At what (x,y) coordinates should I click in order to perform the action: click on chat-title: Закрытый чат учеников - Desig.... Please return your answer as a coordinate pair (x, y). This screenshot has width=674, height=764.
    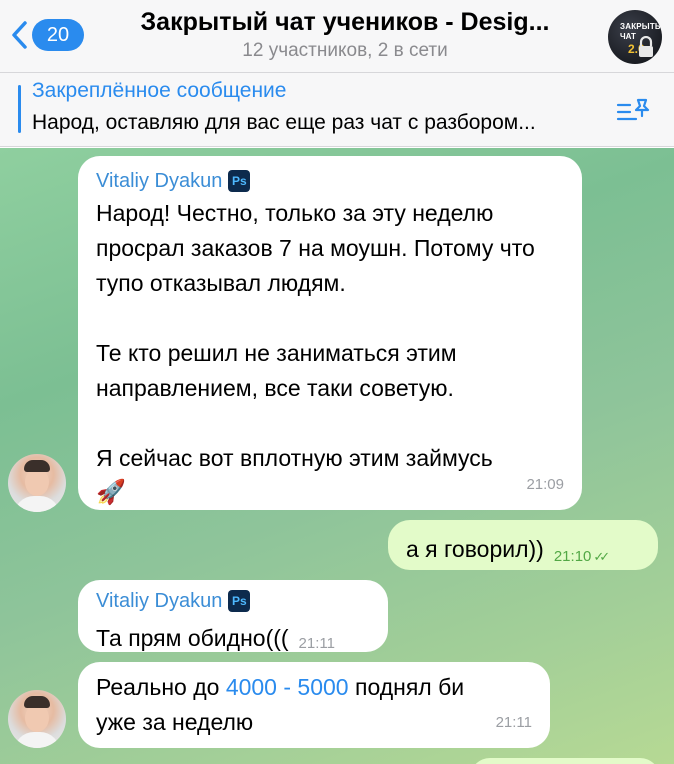
    Looking at the image, I should click on (345, 22).